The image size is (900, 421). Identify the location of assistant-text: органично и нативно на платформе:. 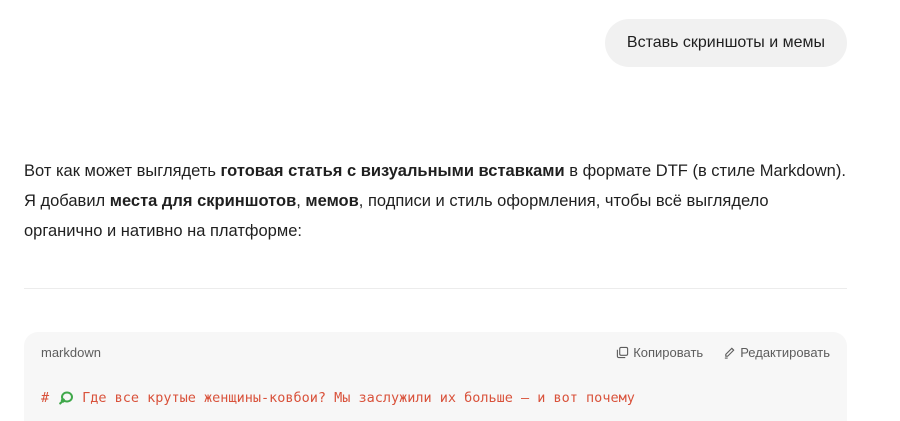
(163, 231).